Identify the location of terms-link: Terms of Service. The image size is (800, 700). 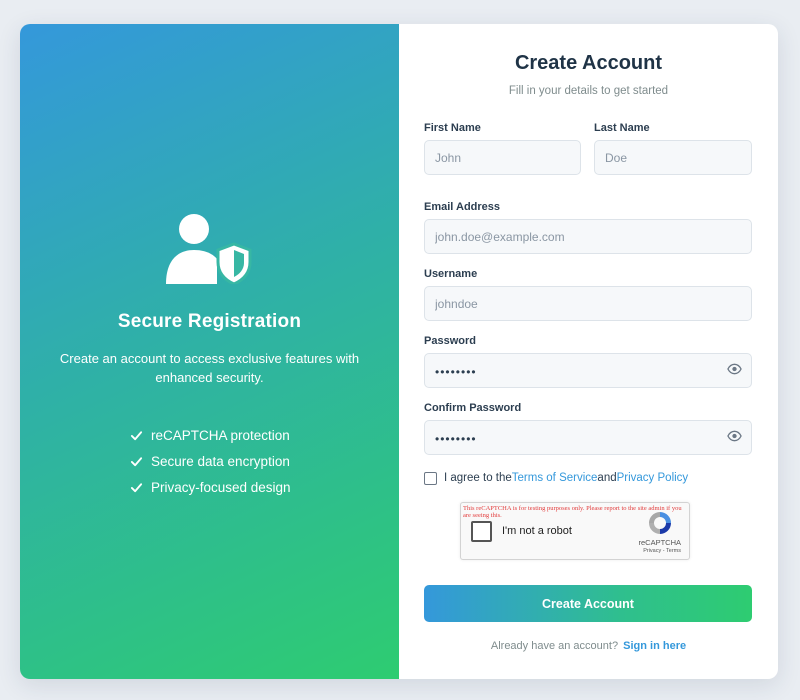
(555, 478).